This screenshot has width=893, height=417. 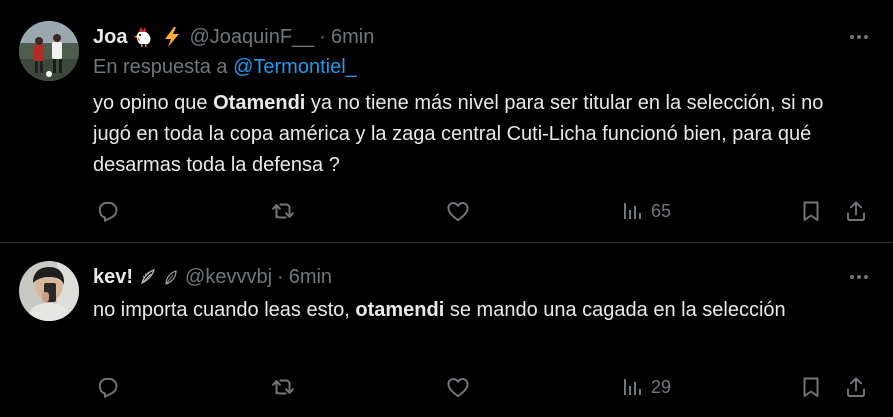 I want to click on views-count: 65, so click(x=661, y=210).